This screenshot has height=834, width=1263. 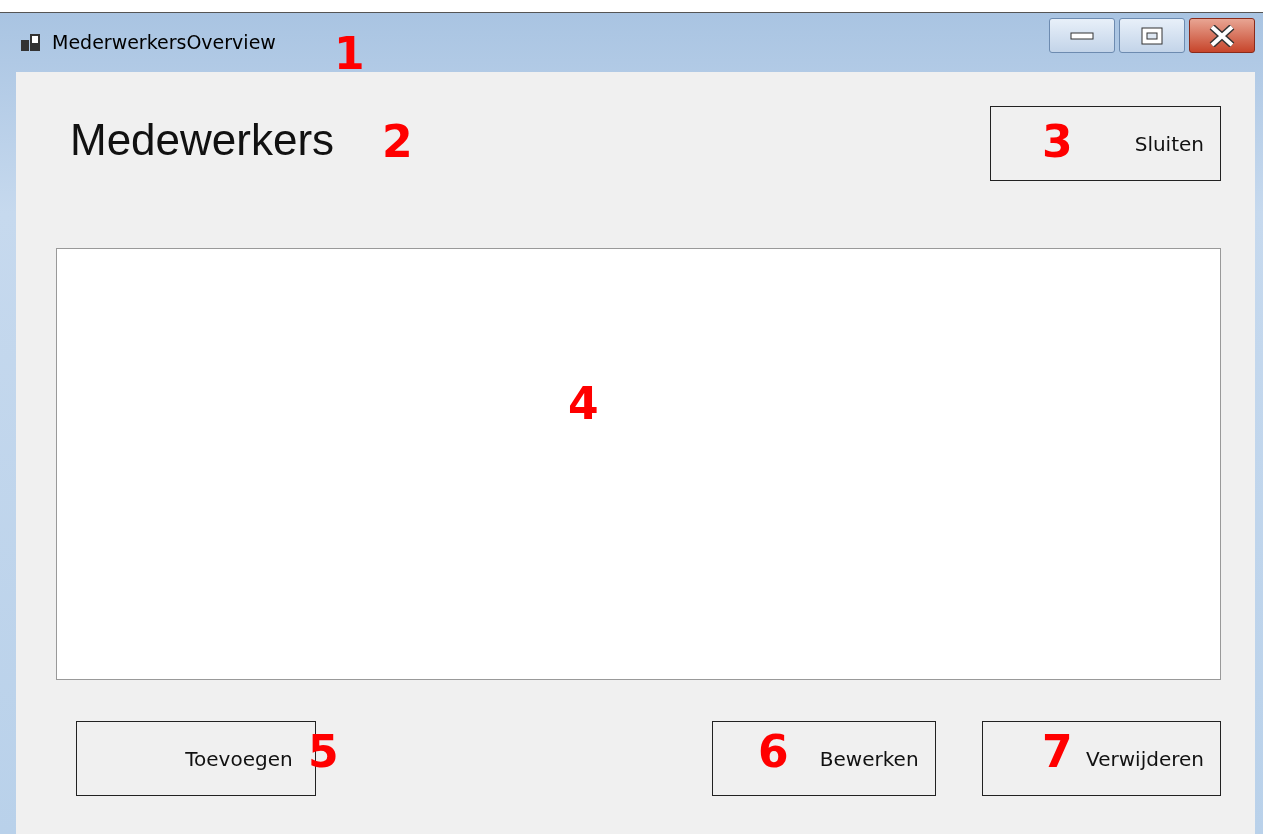 What do you see at coordinates (583, 404) in the screenshot?
I see `annotation-number: 4` at bounding box center [583, 404].